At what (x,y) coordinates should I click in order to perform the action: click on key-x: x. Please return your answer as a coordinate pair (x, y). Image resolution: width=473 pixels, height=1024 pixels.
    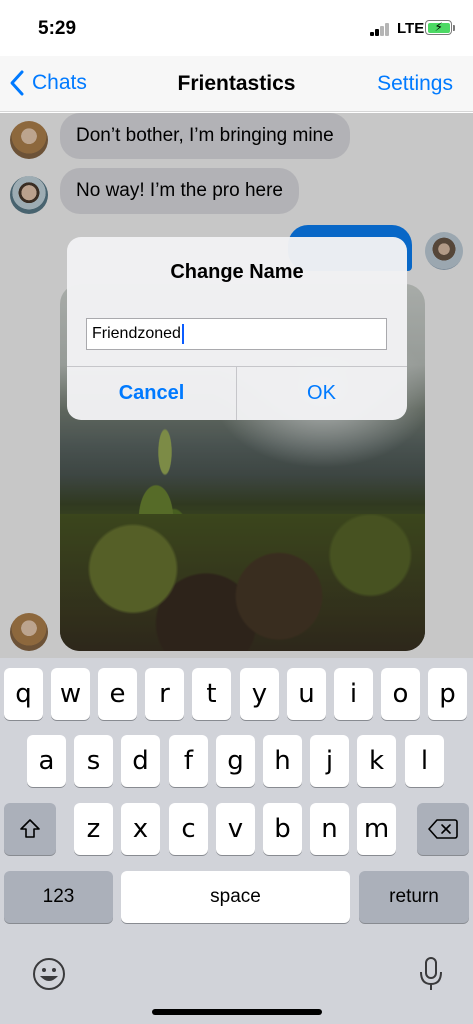
    Looking at the image, I should click on (140, 829).